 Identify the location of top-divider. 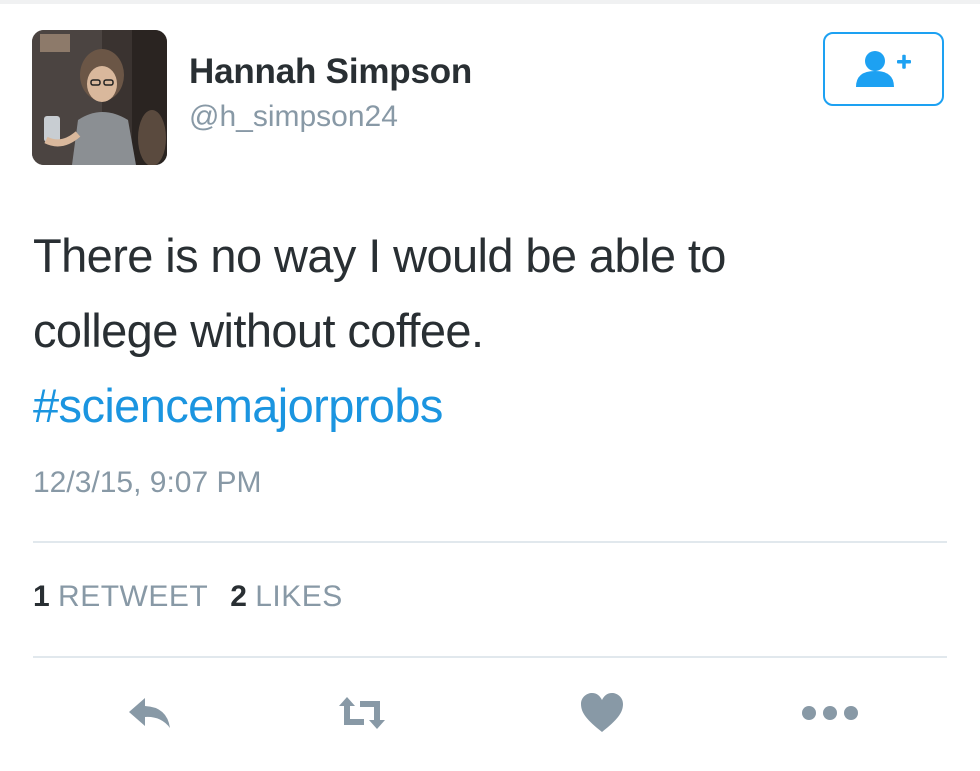
(490, 2).